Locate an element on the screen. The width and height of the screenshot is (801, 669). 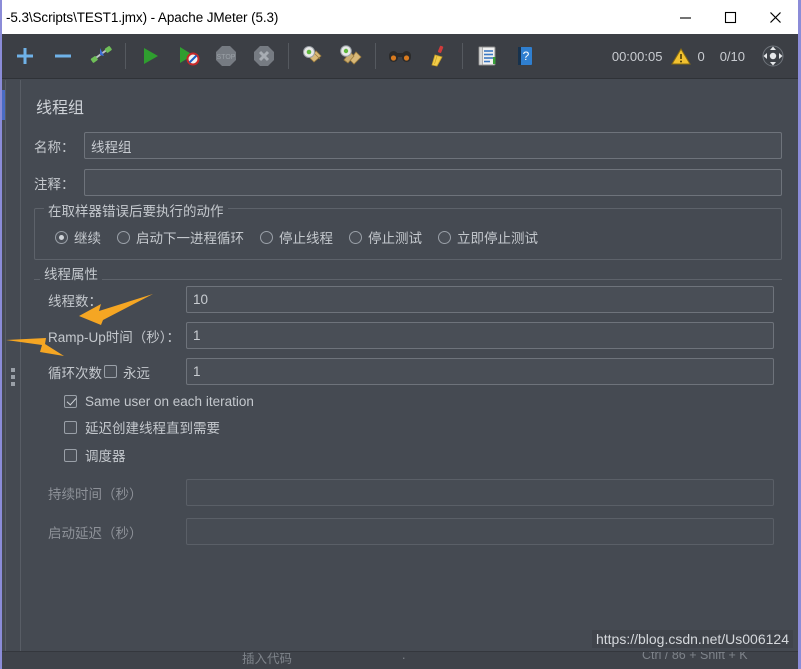
name-label: 名称： is located at coordinates (54, 147).